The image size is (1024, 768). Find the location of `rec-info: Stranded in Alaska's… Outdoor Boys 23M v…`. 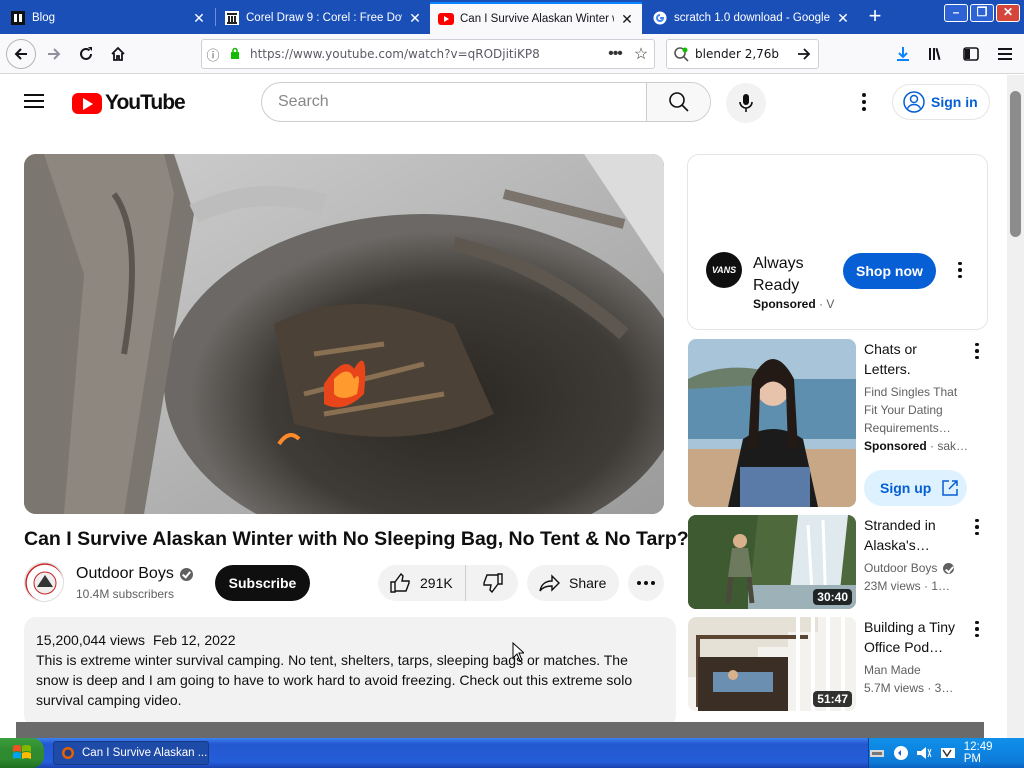

rec-info: Stranded in Alaska's… Outdoor Boys 23M v… is located at coordinates (914, 555).